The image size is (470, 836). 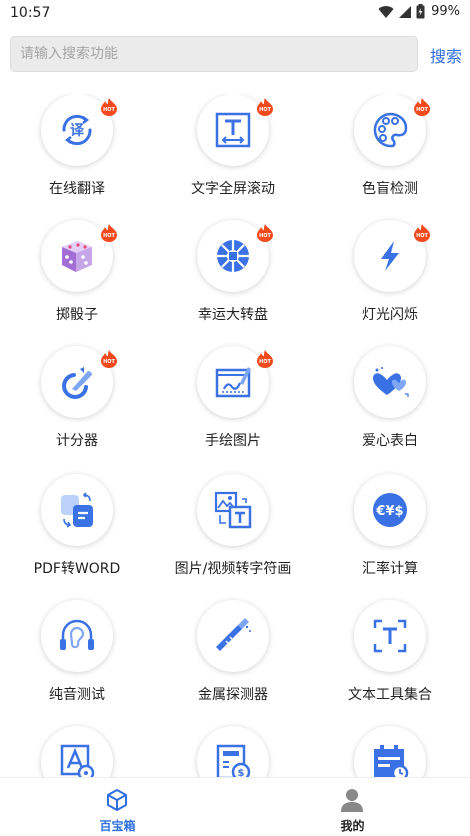 What do you see at coordinates (390, 256) in the screenshot?
I see `lightning-icon` at bounding box center [390, 256].